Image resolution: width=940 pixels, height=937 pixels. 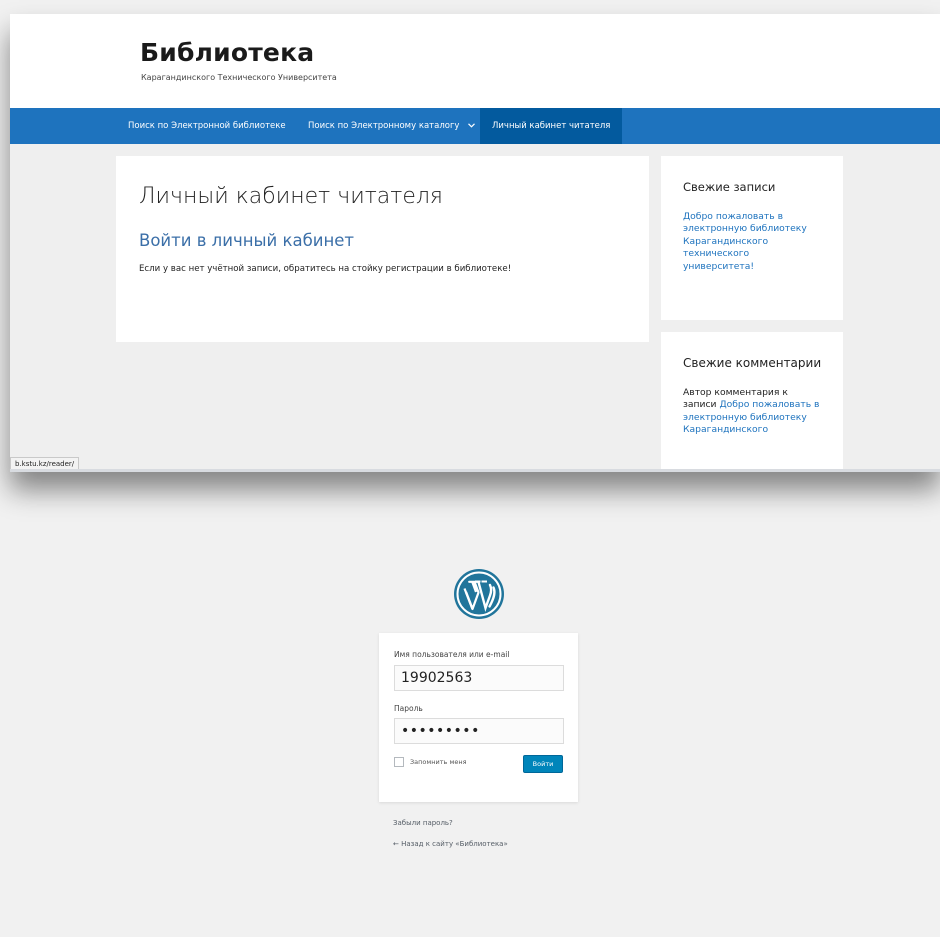 I want to click on nav-item-electronic-catalog: Поиск по Электронному каталогу, so click(x=391, y=126).